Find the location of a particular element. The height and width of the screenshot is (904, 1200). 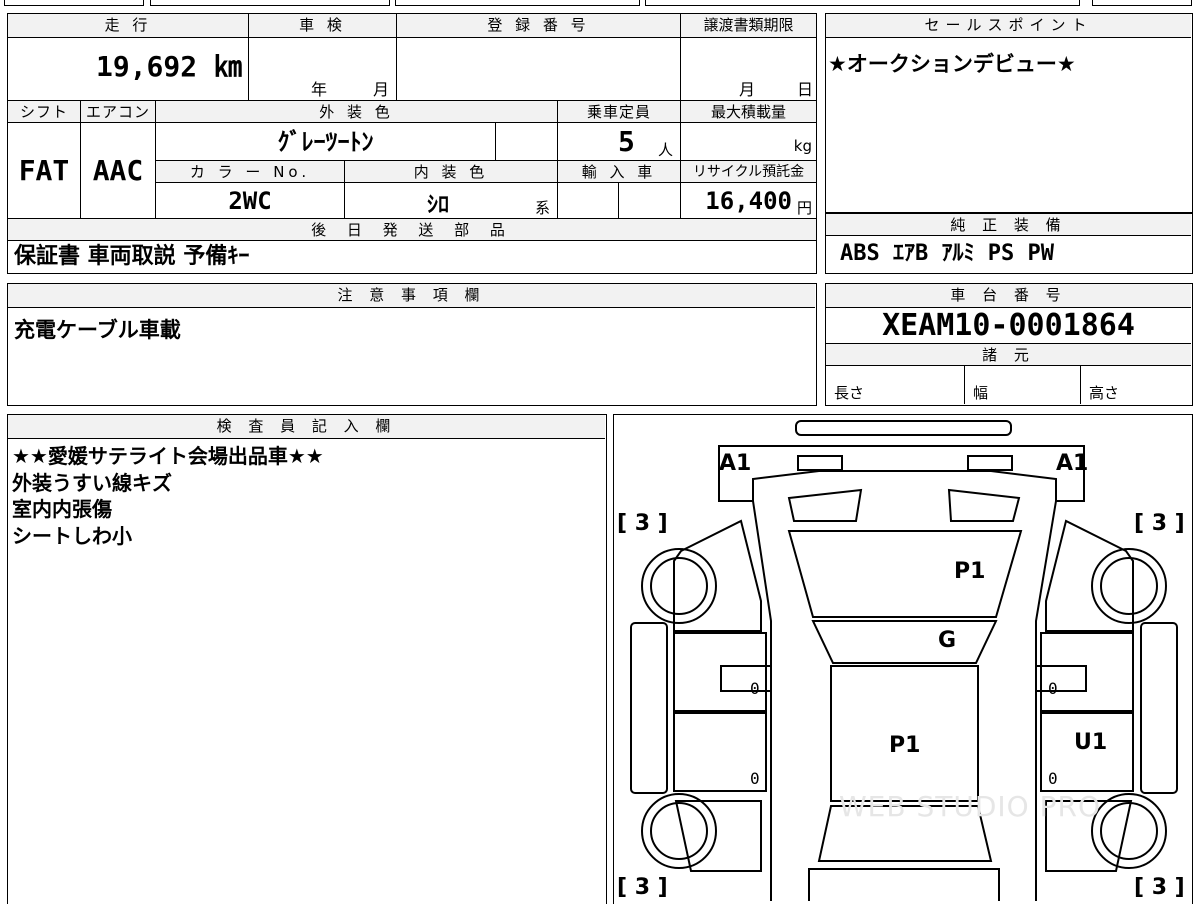

notes-box: 注 意 事 項 欄 充電ケーブル車載 is located at coordinates (412, 344).